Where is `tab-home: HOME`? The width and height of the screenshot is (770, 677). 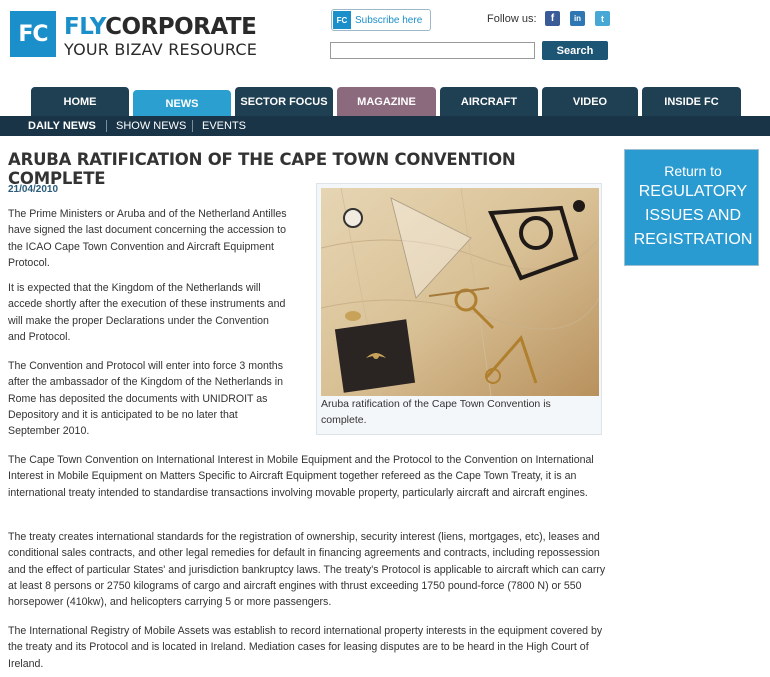
tab-home: HOME is located at coordinates (80, 101).